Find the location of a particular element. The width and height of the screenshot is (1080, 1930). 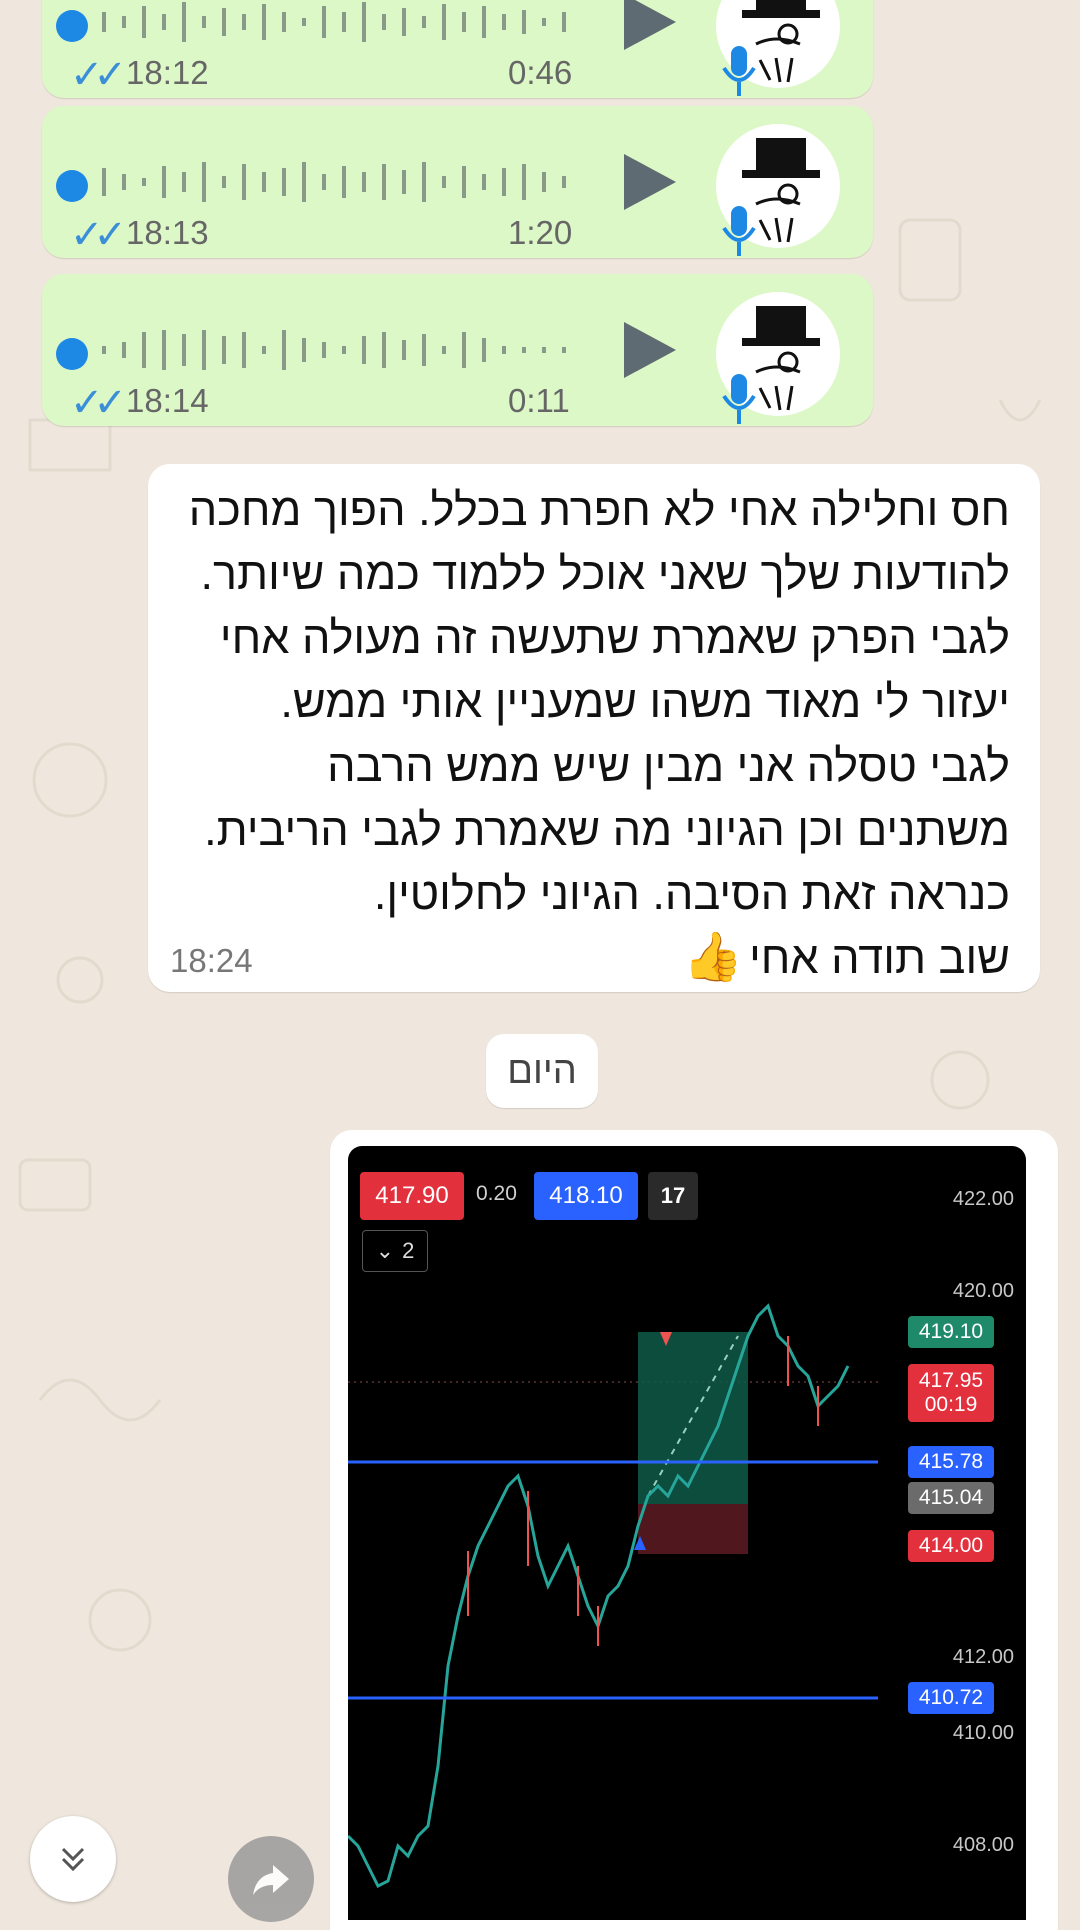

voice-message: ✓✓ 18:12 0:46 is located at coordinates (457, 49).